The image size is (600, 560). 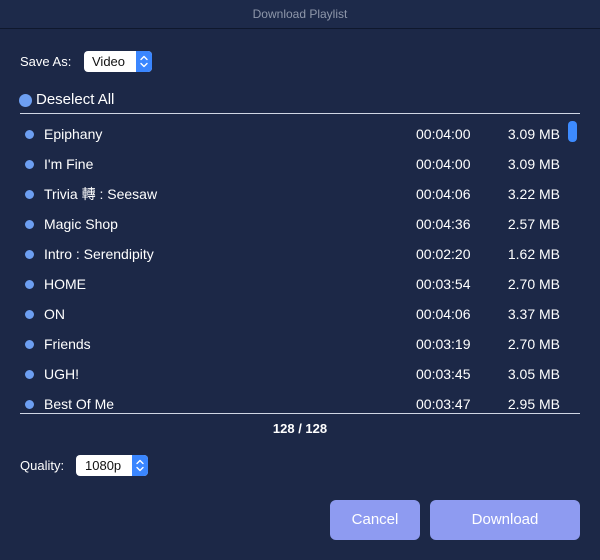 What do you see at coordinates (300, 374) in the screenshot?
I see `track-row: UGH! 00:03:45 3.05 MB` at bounding box center [300, 374].